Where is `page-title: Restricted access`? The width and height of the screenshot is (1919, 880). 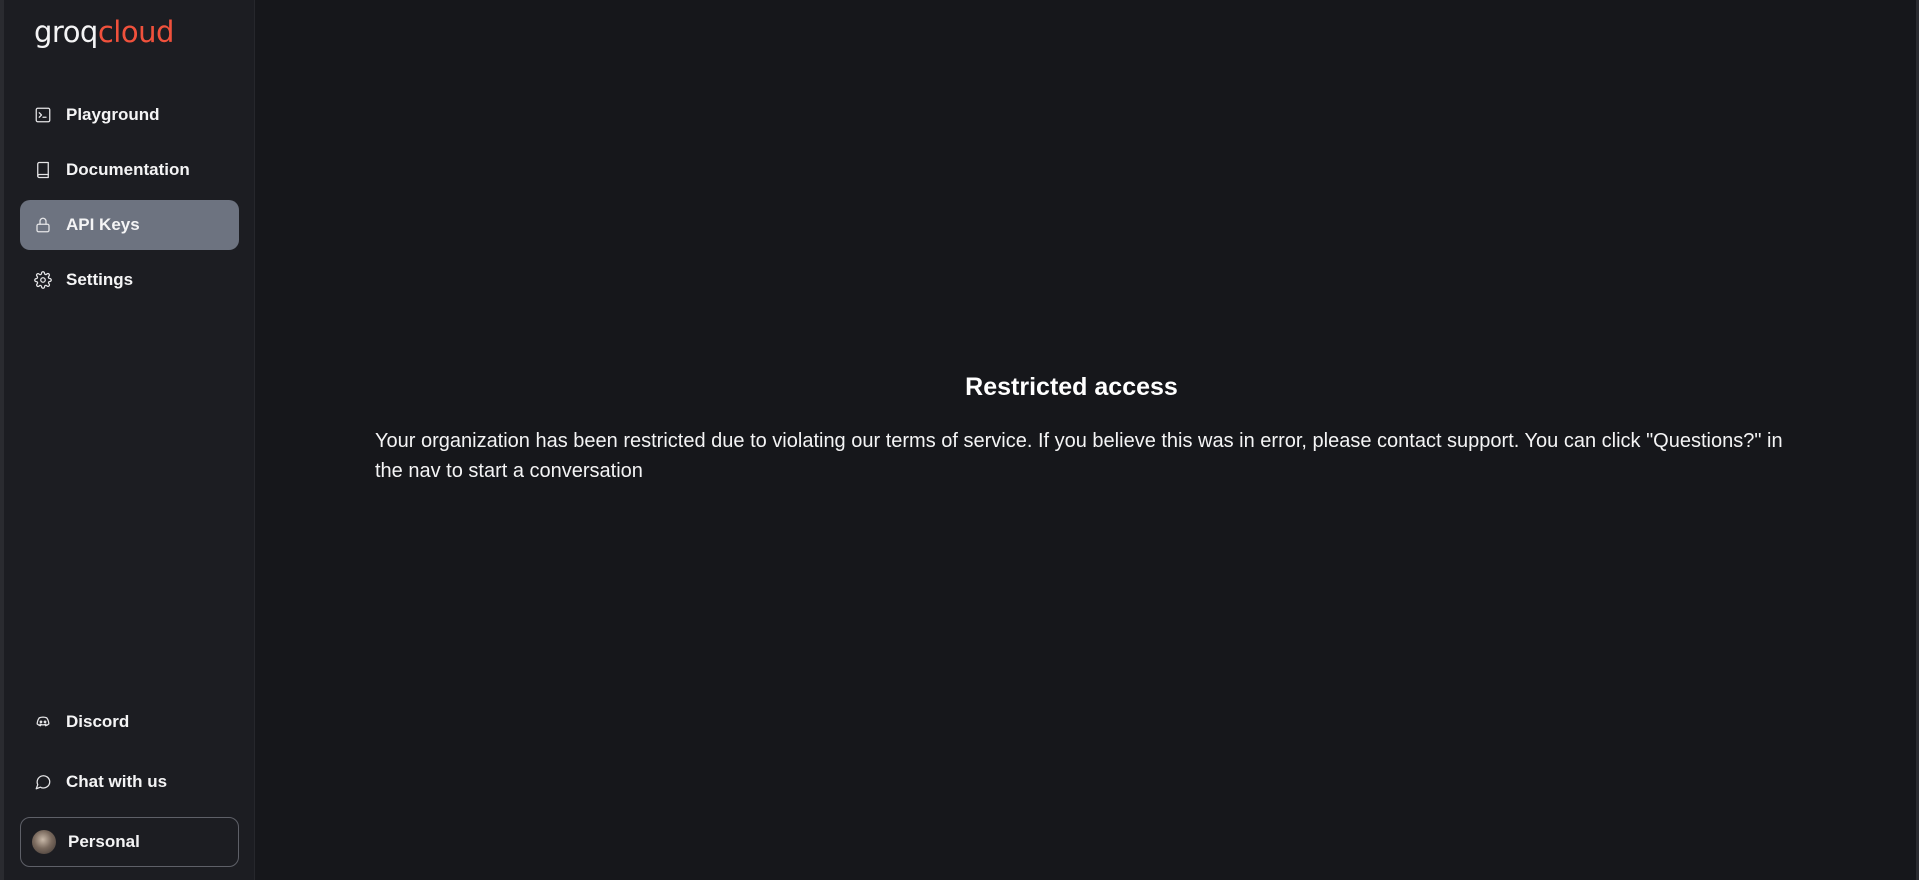
page-title: Restricted access is located at coordinates (1071, 387).